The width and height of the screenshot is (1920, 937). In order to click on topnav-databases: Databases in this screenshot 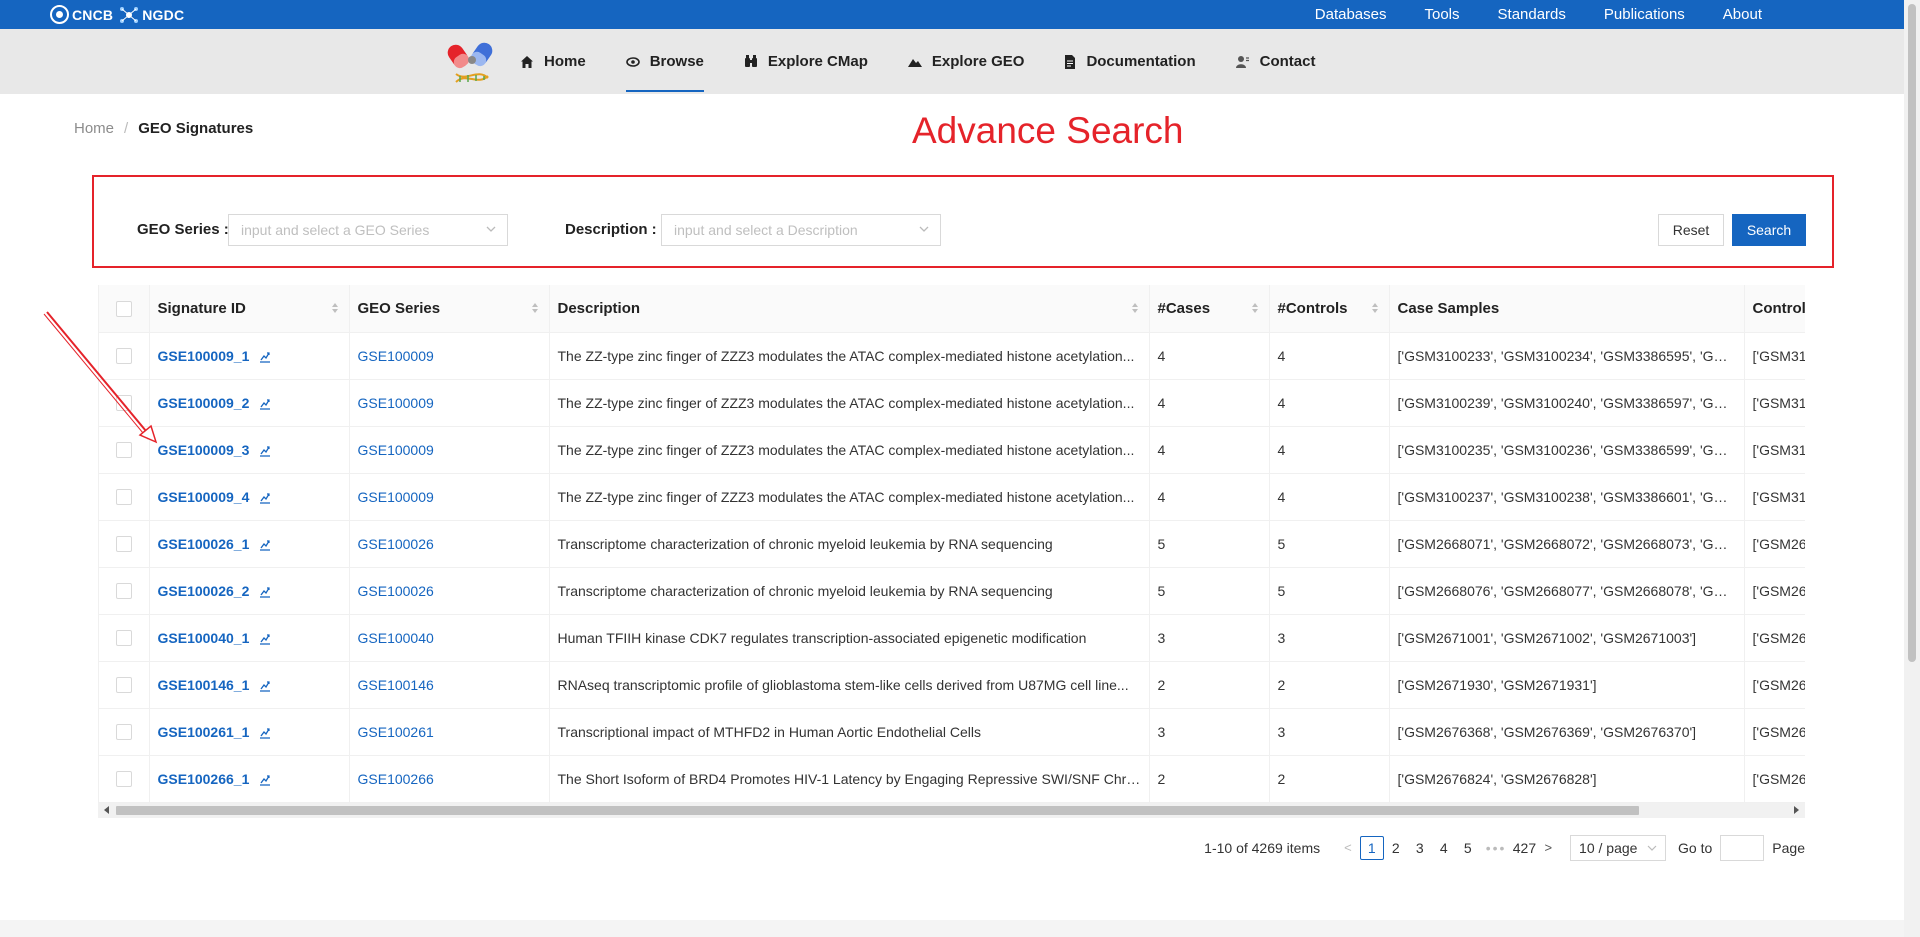, I will do `click(1351, 14)`.